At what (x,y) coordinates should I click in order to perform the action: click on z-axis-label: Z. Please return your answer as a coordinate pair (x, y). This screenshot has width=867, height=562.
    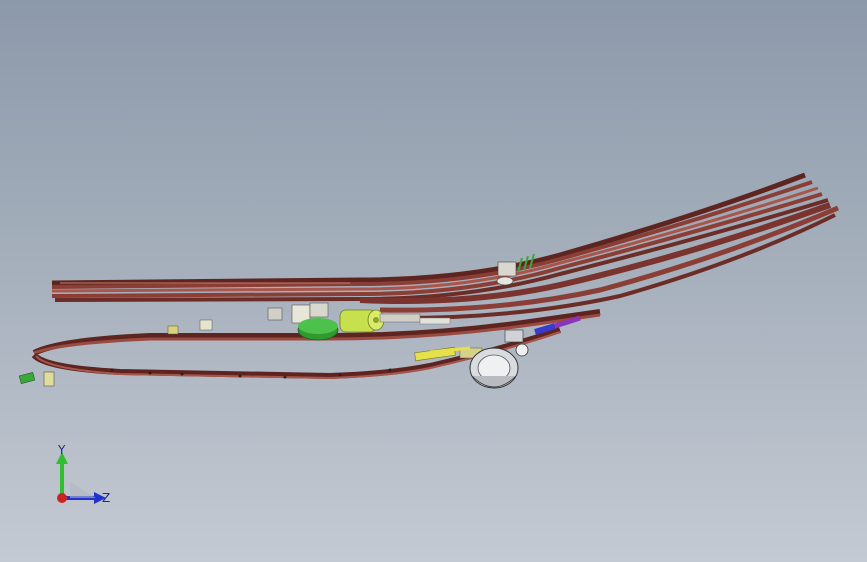
    Looking at the image, I should click on (106, 498).